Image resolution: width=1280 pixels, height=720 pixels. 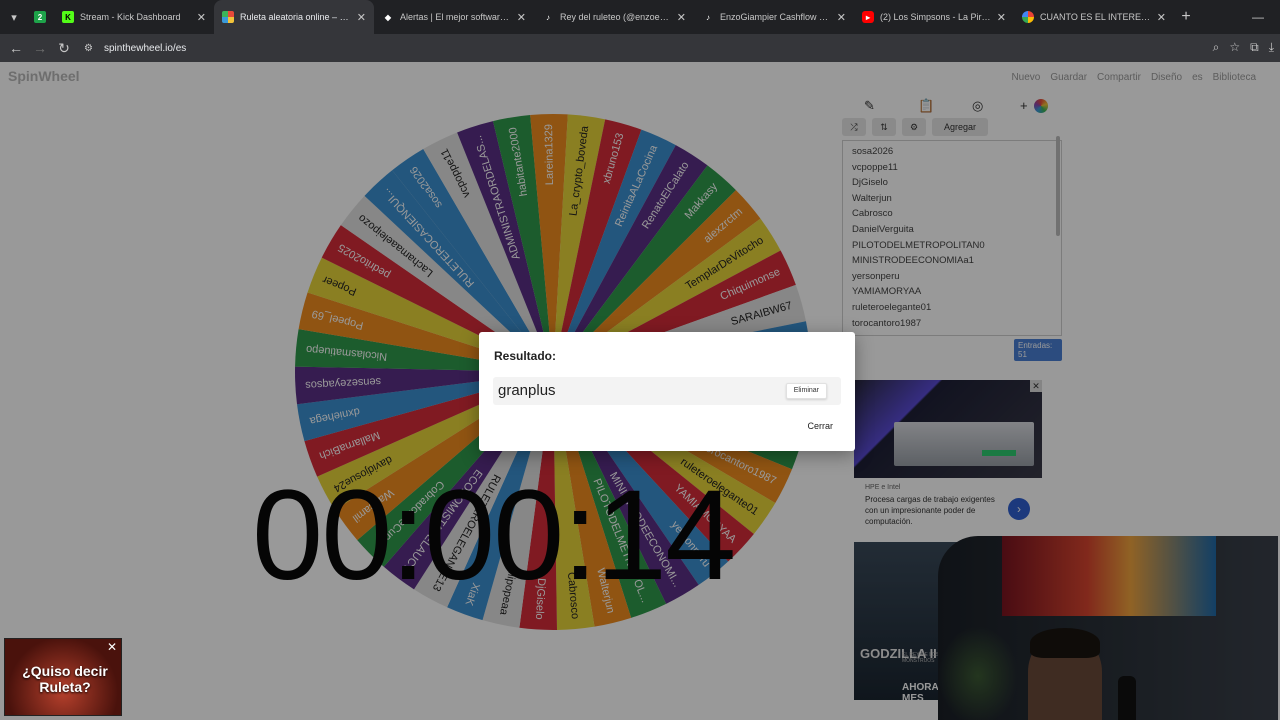 I want to click on tab-title: Rey del ruleteo (@enzoeasyca, so click(x=615, y=17).